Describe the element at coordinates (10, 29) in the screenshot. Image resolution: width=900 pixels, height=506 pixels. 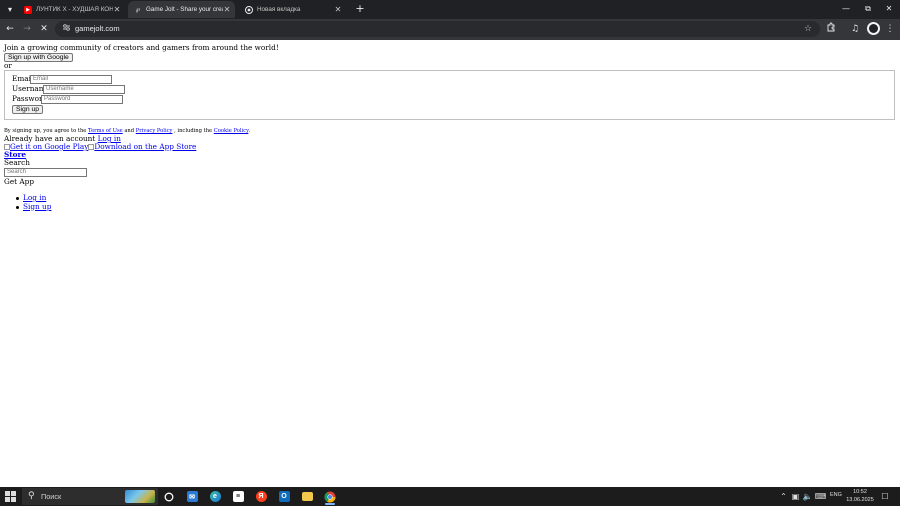
I see `back-arrow-icon: ←` at that location.